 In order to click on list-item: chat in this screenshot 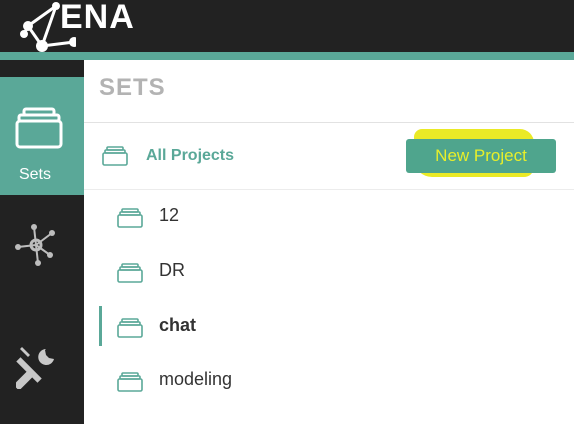, I will do `click(329, 328)`.